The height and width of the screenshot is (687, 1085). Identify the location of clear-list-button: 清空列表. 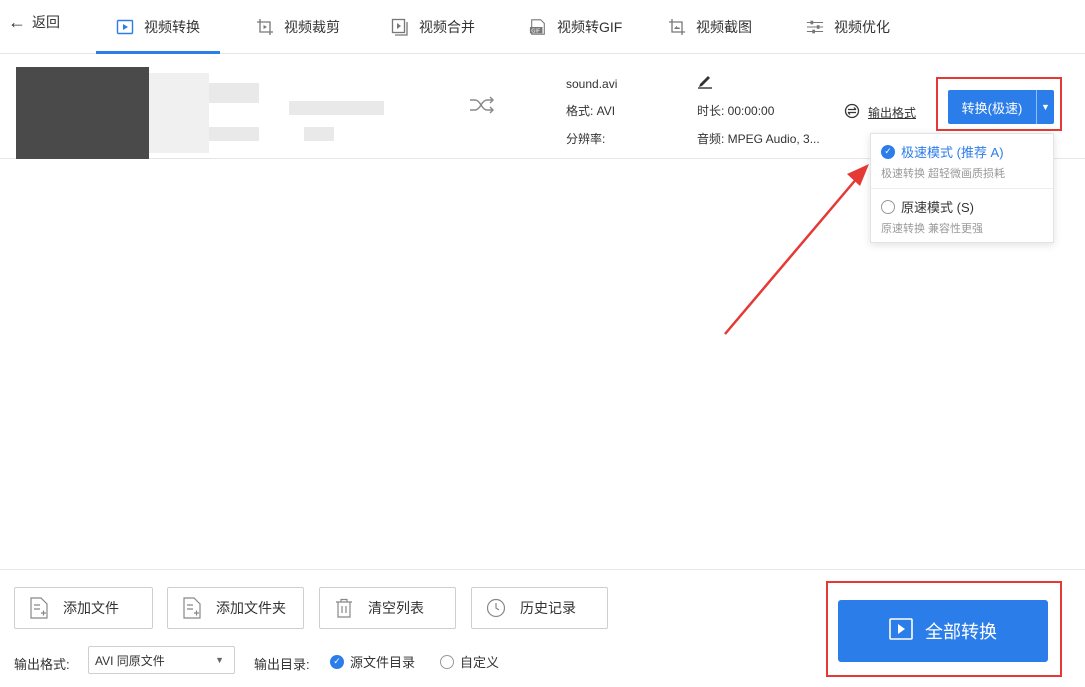
(387, 608).